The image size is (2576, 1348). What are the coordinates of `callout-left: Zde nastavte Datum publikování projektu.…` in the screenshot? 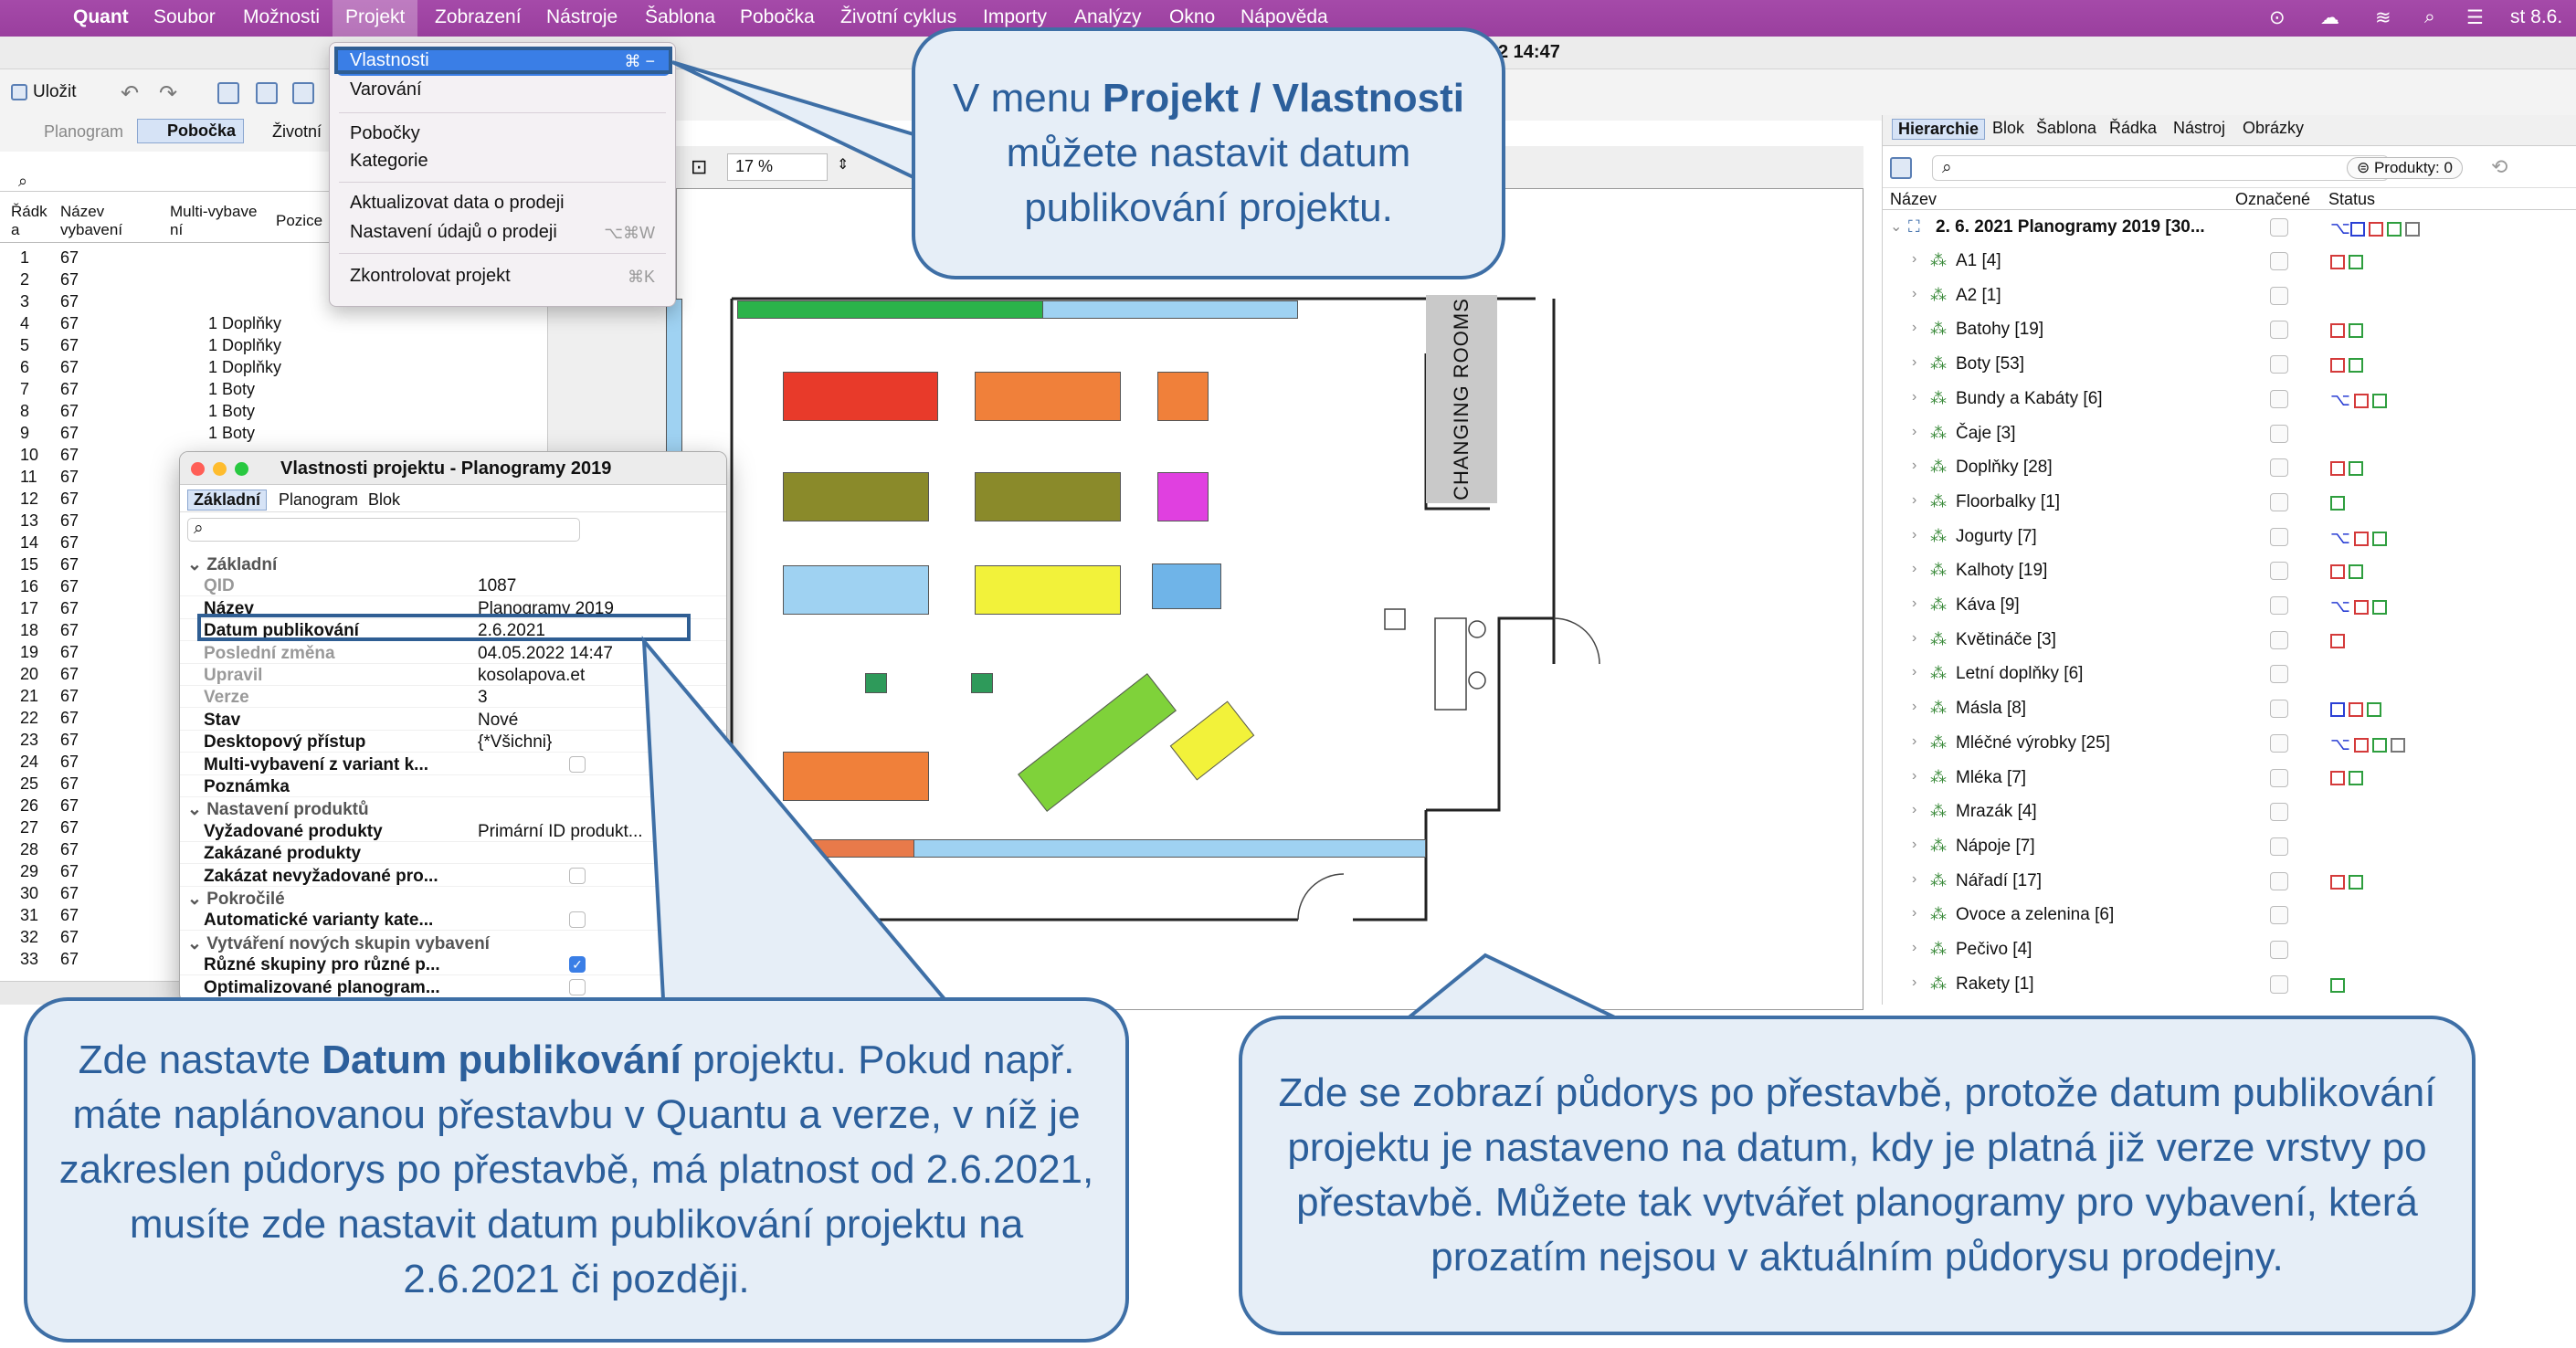 It's located at (576, 1170).